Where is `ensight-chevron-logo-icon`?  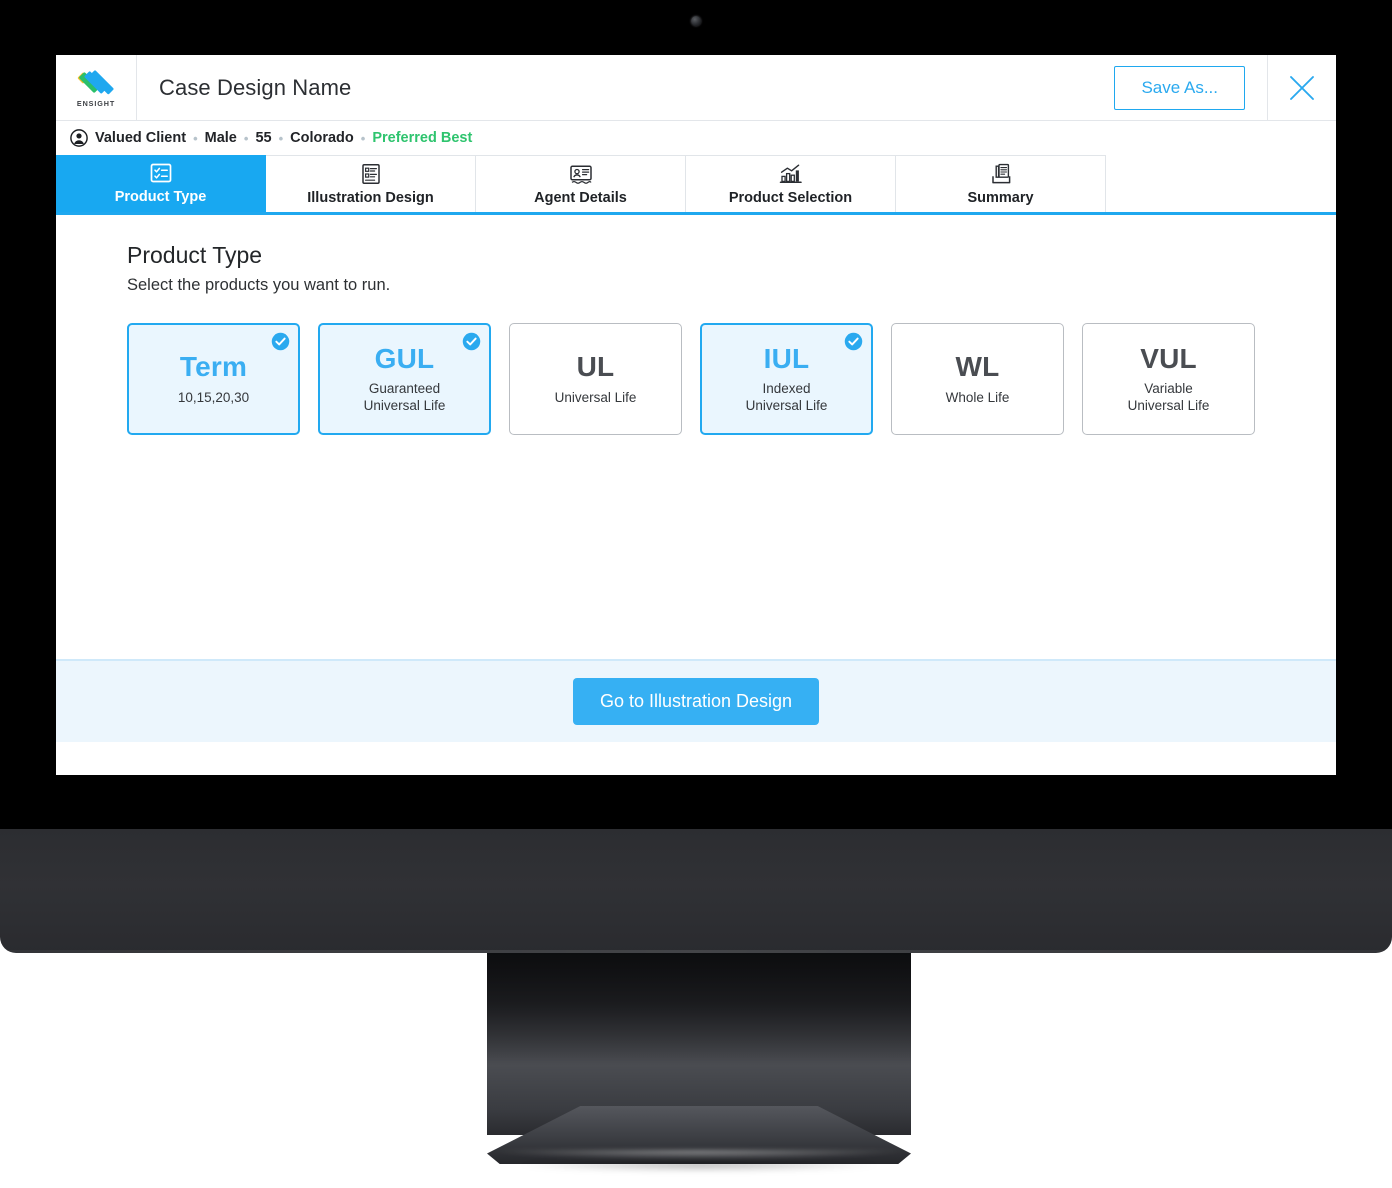
ensight-chevron-logo-icon is located at coordinates (95, 82).